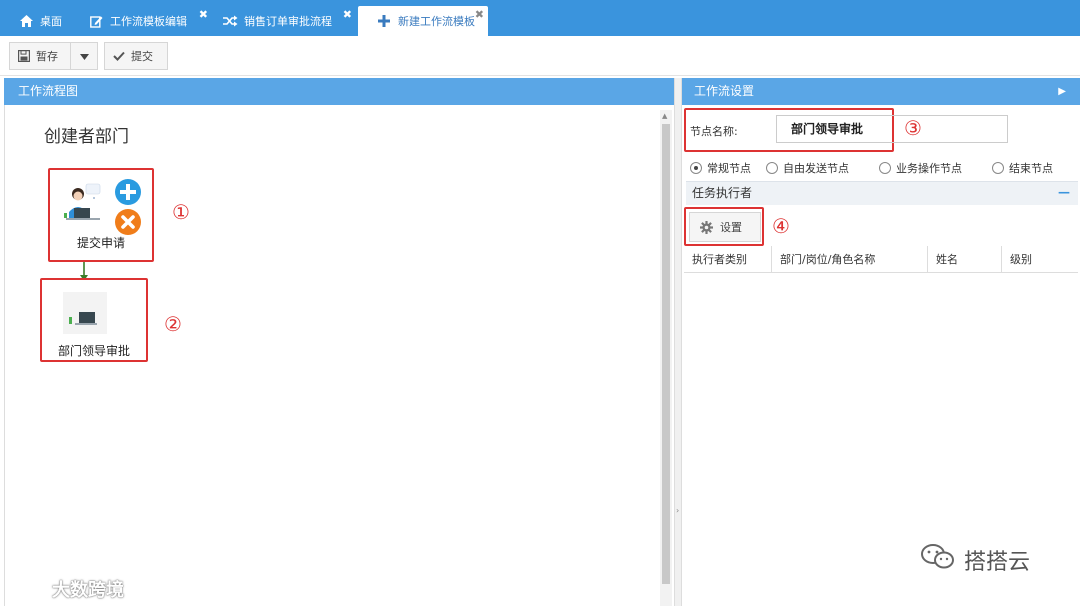 This screenshot has width=1080, height=606. Describe the element at coordinates (47, 56) in the screenshot. I see `save-label: 暂存` at that location.